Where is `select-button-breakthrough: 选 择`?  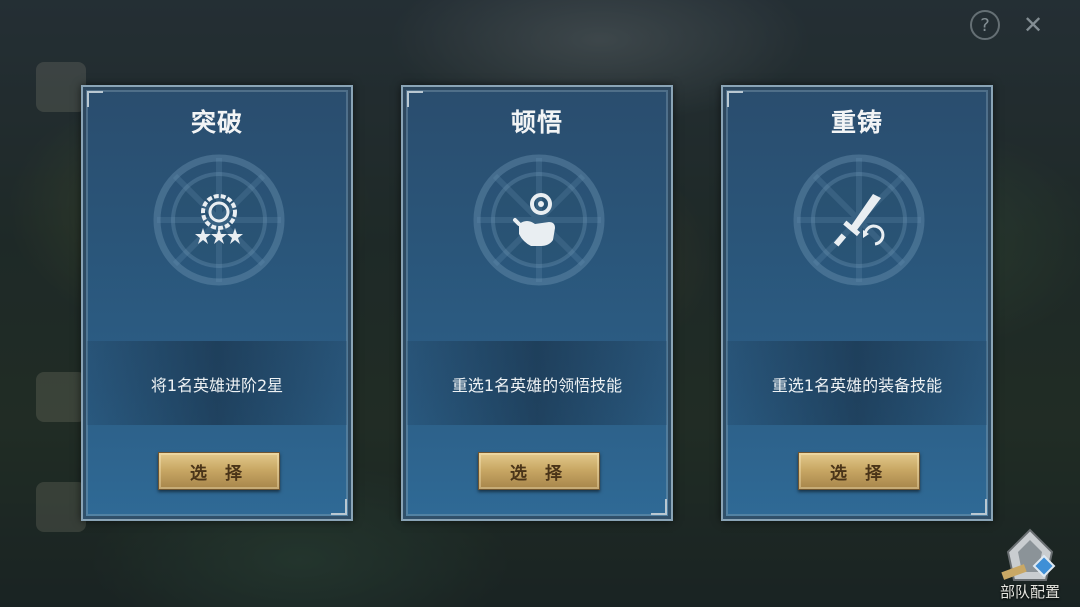
select-button-breakthrough: 选 择 is located at coordinates (219, 471).